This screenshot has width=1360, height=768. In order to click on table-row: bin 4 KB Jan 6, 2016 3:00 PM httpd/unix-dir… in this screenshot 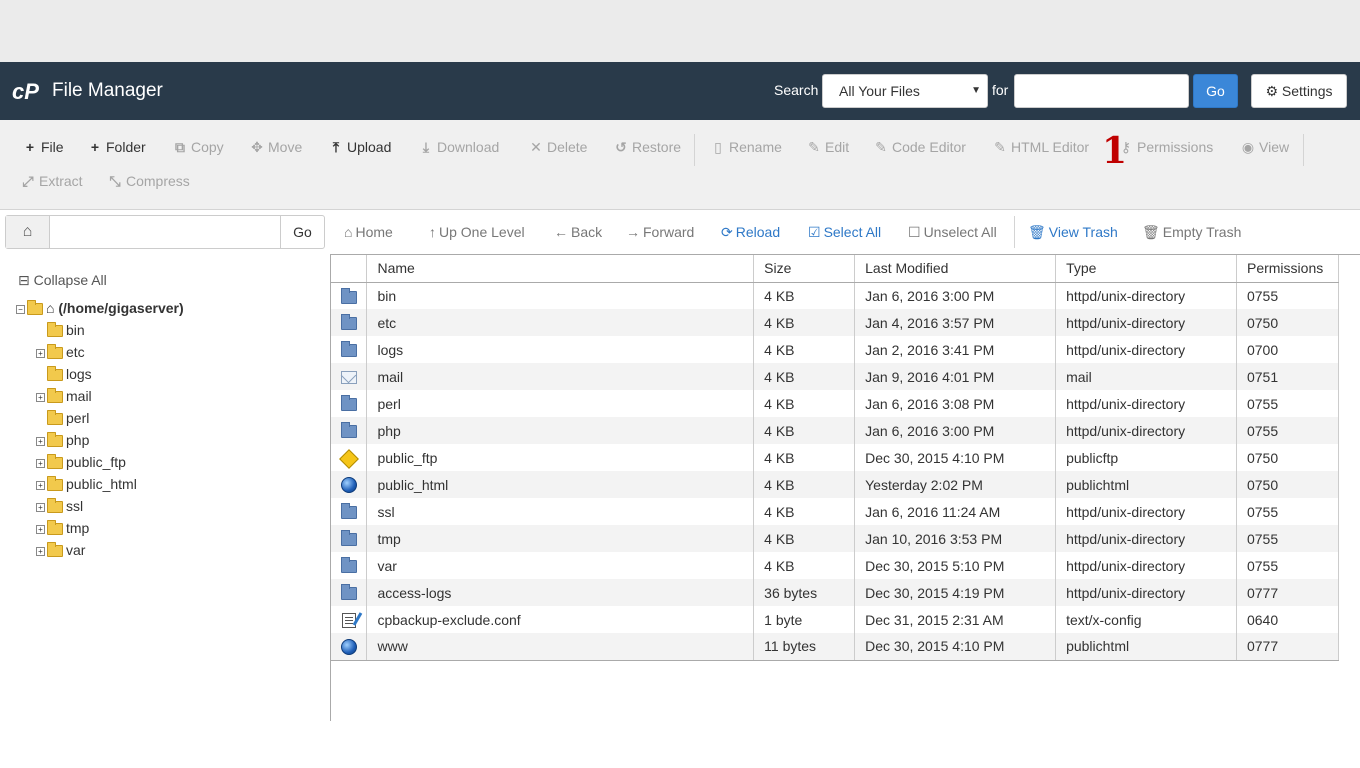, I will do `click(835, 295)`.